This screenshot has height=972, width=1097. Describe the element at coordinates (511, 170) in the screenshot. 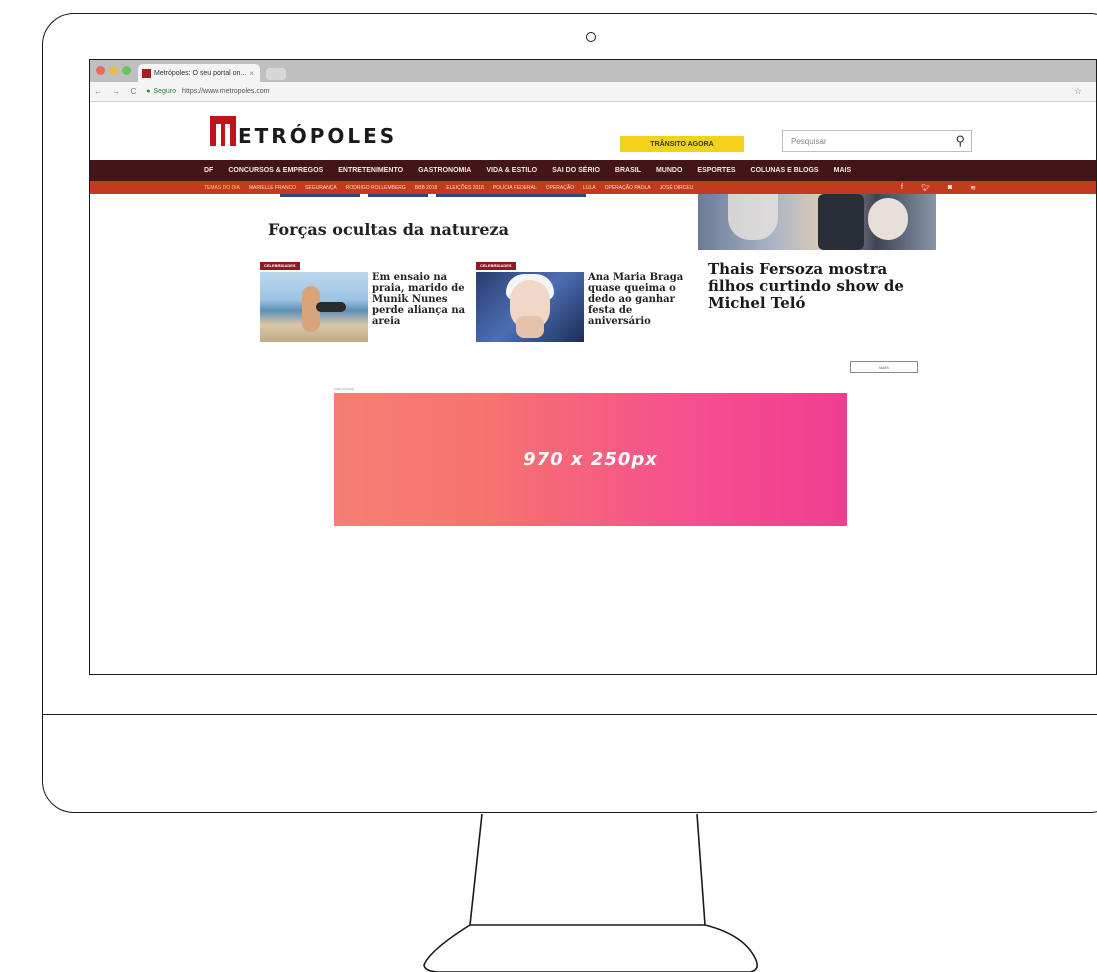

I see `nav-item: VIDA & ESTILO` at that location.